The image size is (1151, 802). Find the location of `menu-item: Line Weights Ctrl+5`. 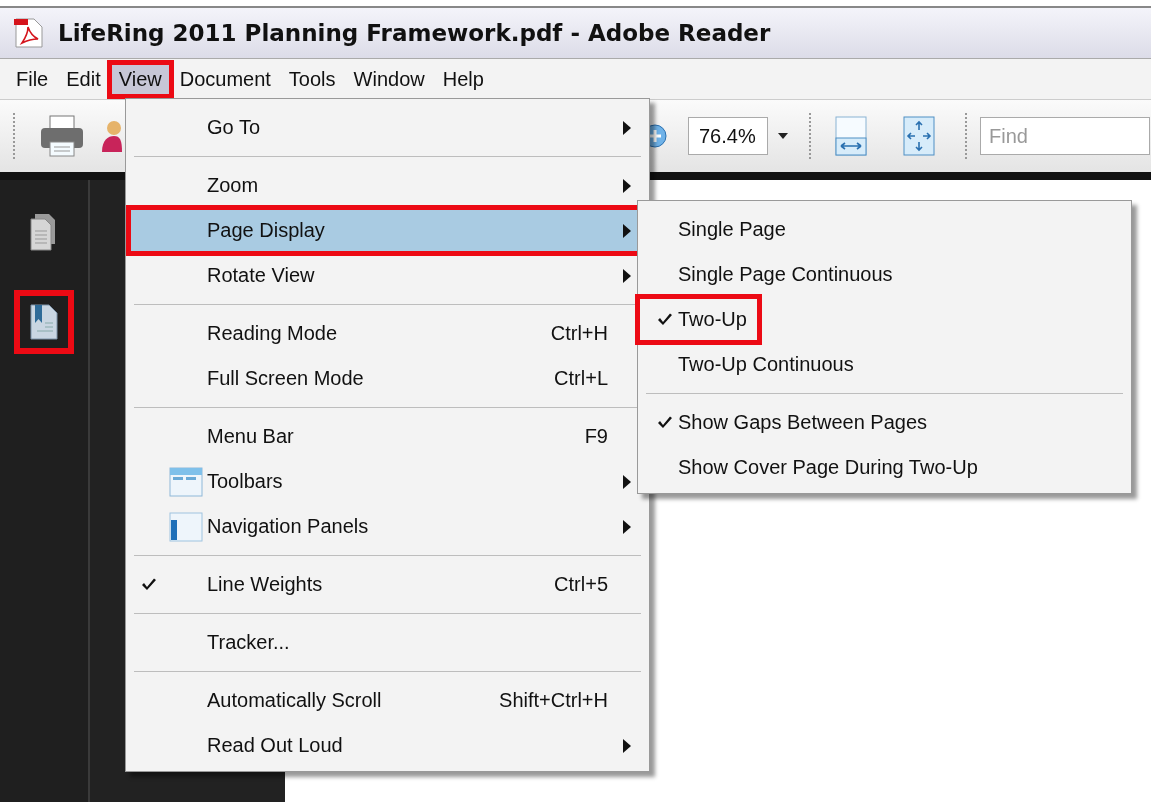

menu-item: Line Weights Ctrl+5 is located at coordinates (387, 584).